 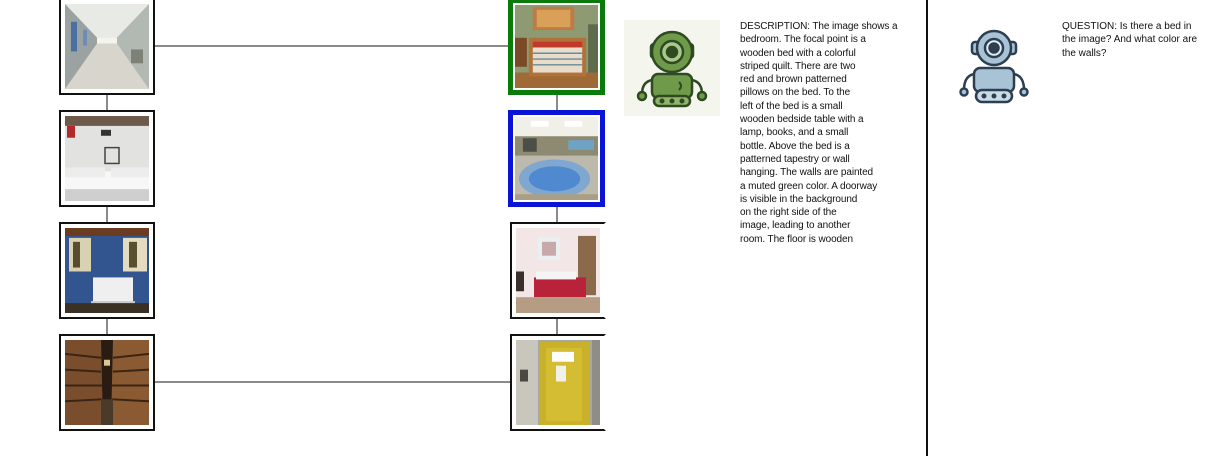 I want to click on hallway-photo, so click(x=107, y=46).